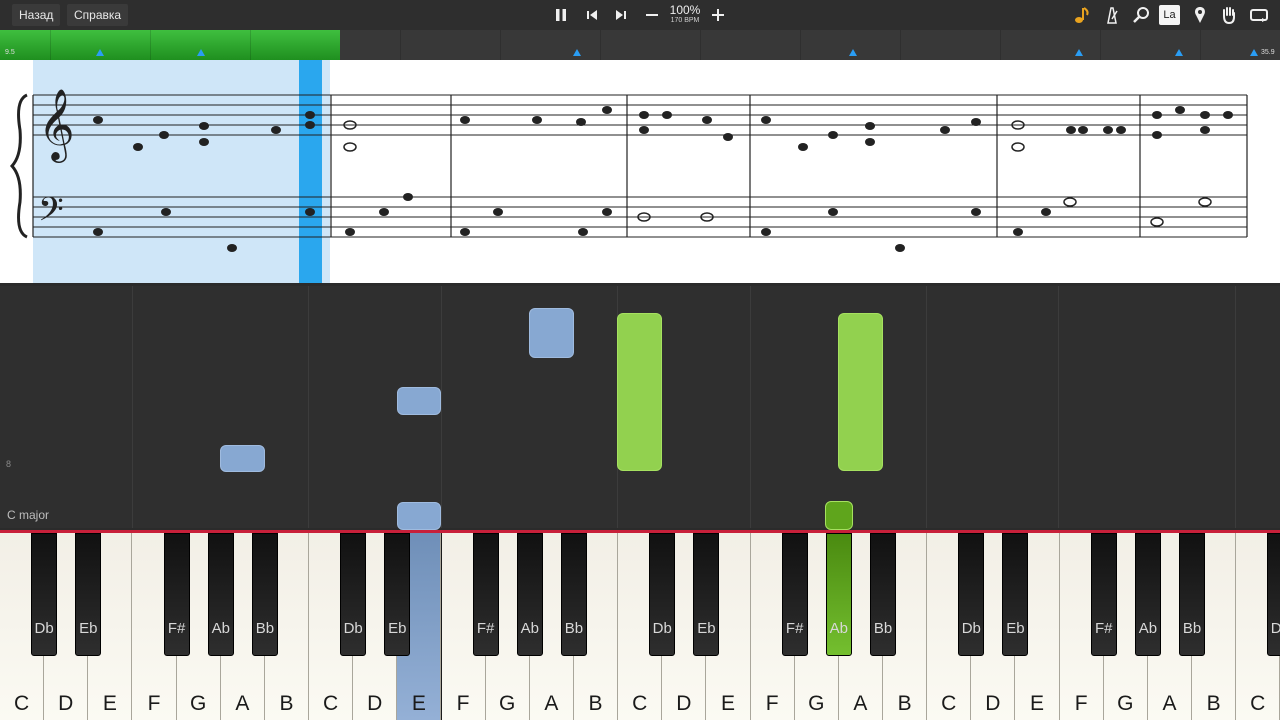 The width and height of the screenshot is (1280, 720). What do you see at coordinates (621, 15) in the screenshot?
I see `next-icon` at bounding box center [621, 15].